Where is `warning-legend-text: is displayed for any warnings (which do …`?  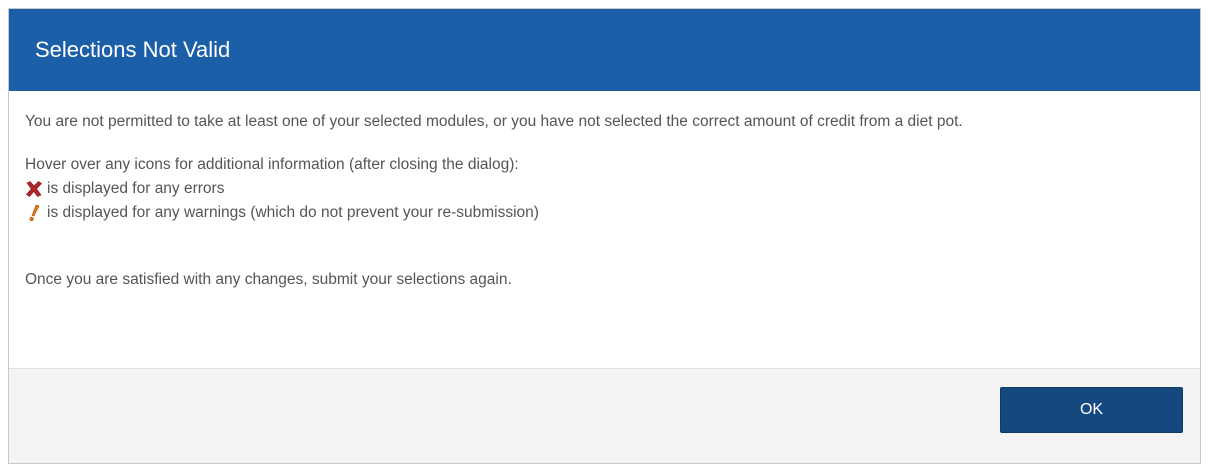 warning-legend-text: is displayed for any warnings (which do … is located at coordinates (293, 212).